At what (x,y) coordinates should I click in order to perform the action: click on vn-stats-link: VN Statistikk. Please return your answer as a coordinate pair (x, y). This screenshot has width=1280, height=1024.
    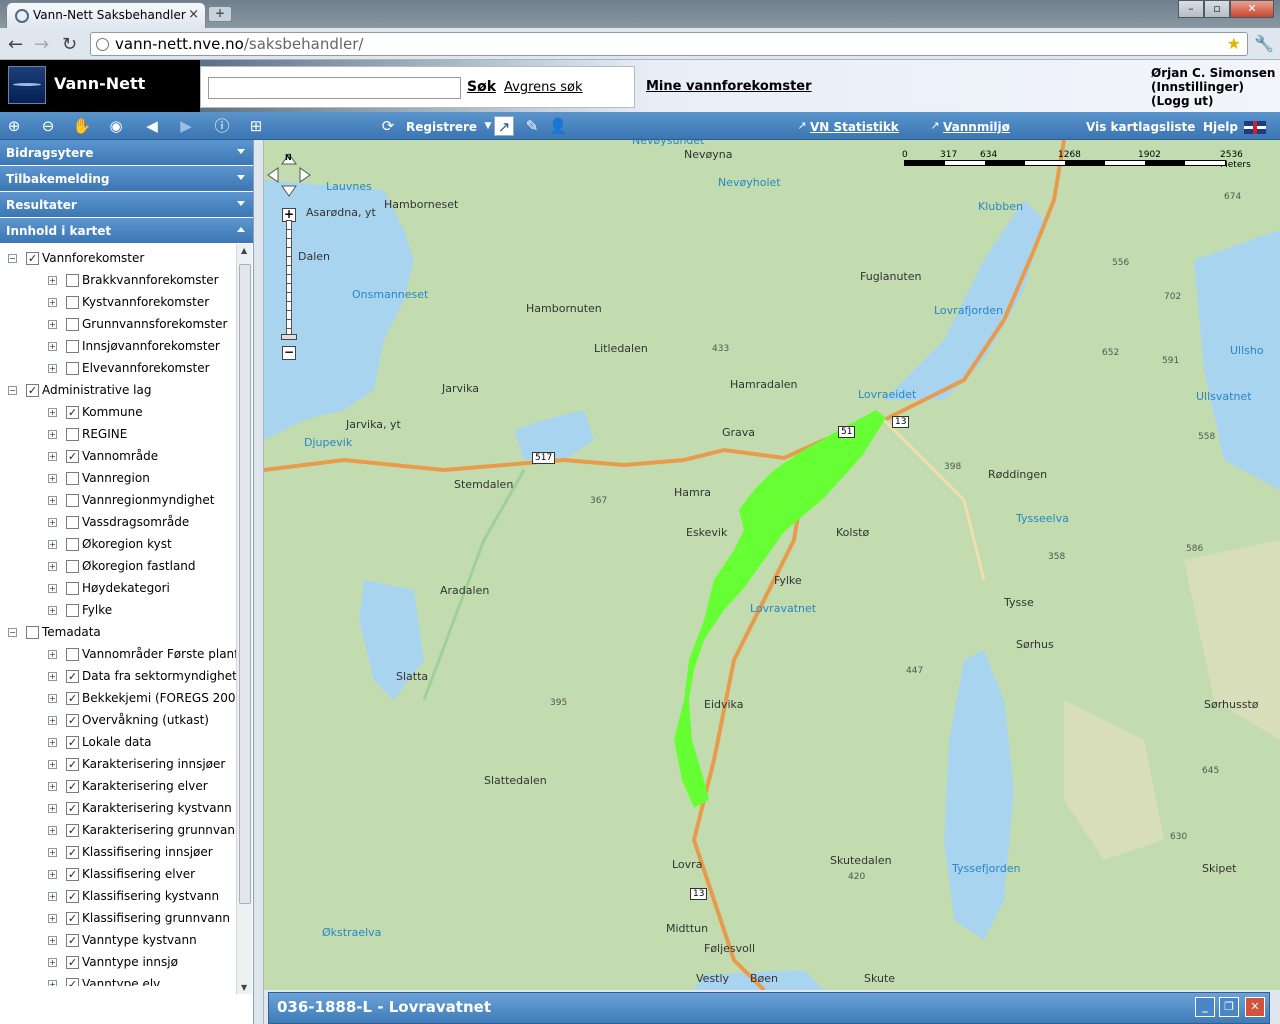
    Looking at the image, I should click on (854, 127).